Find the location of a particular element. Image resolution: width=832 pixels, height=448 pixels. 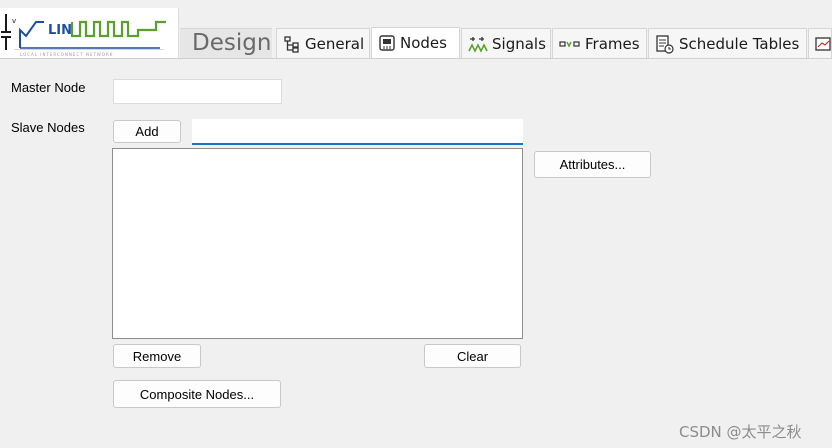

frames-icon is located at coordinates (569, 44).